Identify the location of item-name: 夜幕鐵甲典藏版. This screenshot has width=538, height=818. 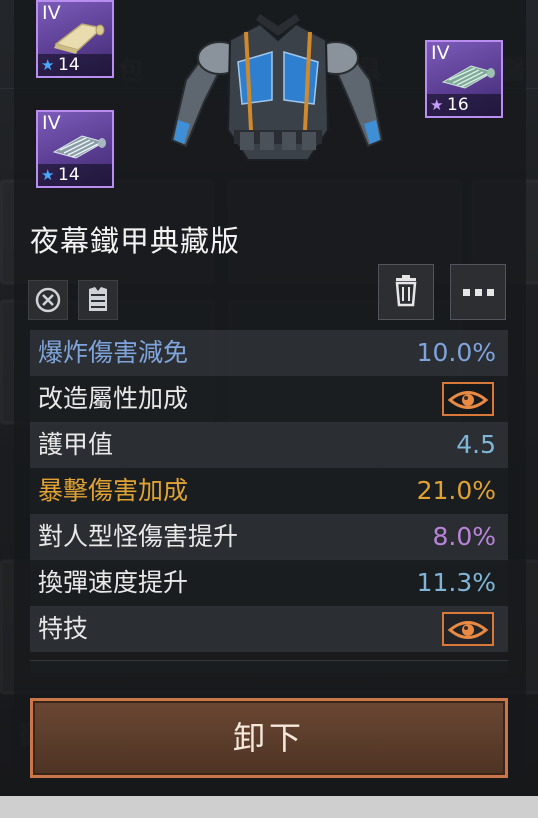
(135, 241).